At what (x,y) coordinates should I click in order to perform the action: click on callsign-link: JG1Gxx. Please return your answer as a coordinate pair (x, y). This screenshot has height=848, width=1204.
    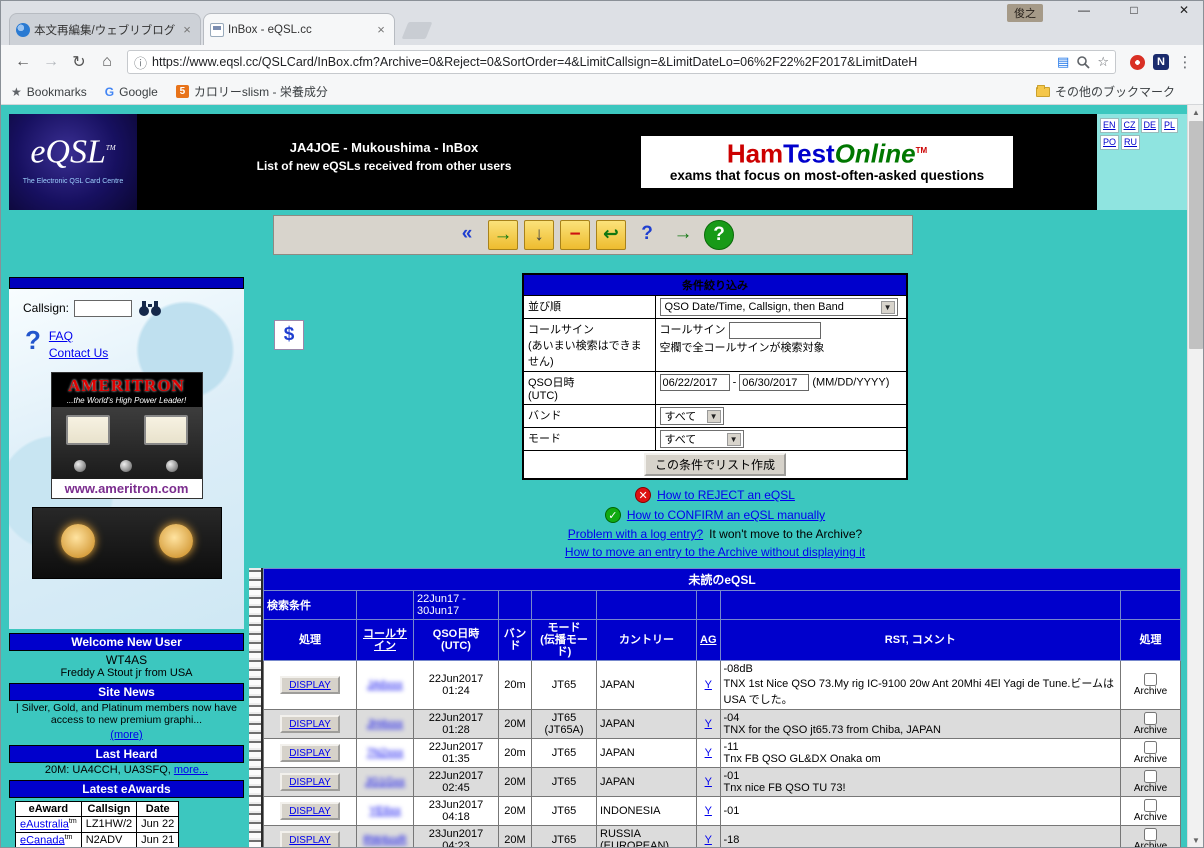
    Looking at the image, I should click on (385, 782).